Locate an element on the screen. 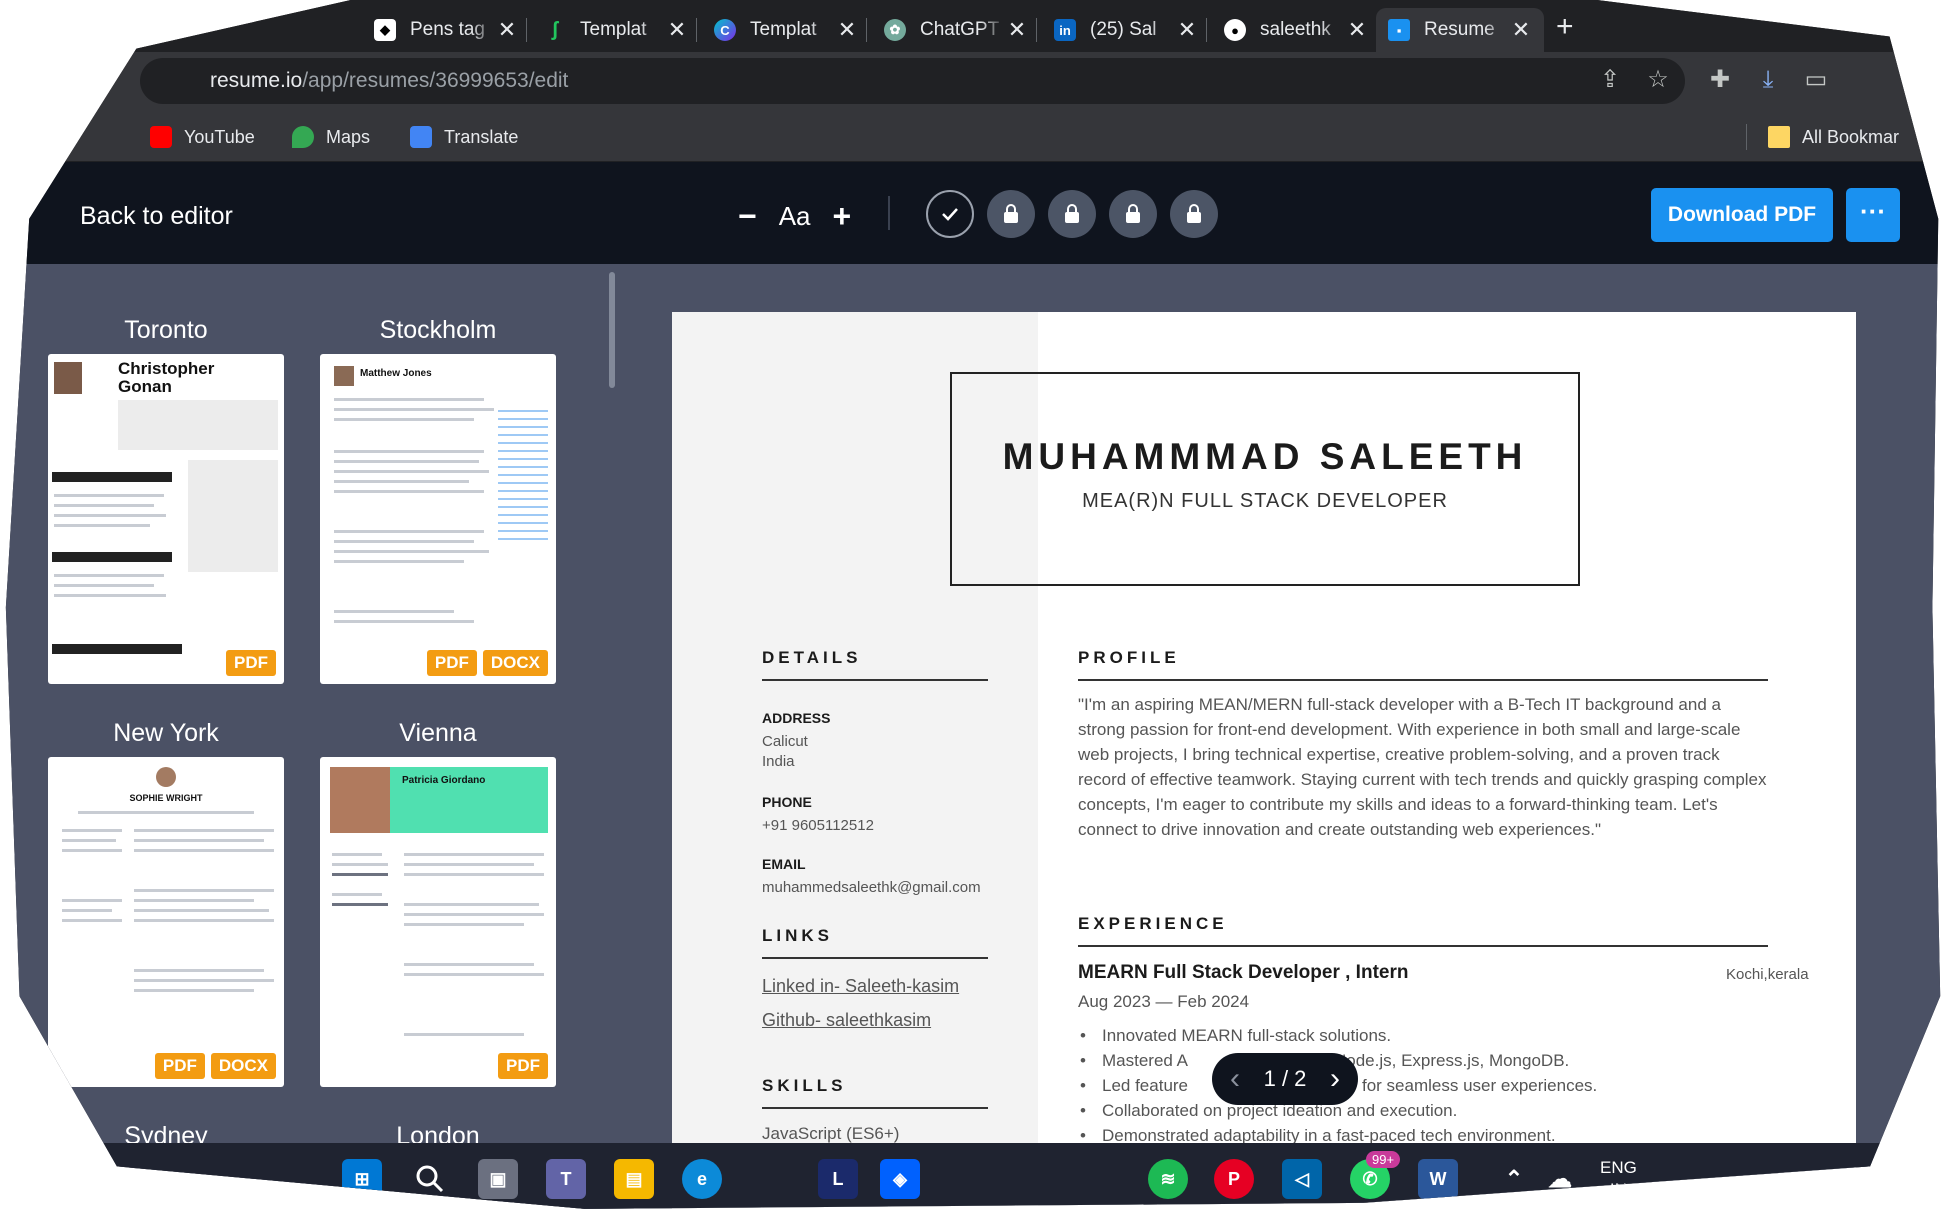  language-code: ENG is located at coordinates (1618, 1167).